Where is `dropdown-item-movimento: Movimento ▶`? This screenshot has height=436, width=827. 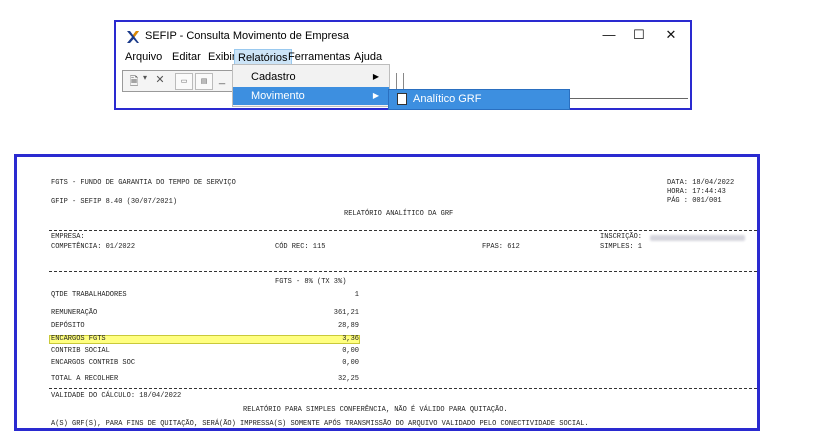 dropdown-item-movimento: Movimento ▶ is located at coordinates (311, 96).